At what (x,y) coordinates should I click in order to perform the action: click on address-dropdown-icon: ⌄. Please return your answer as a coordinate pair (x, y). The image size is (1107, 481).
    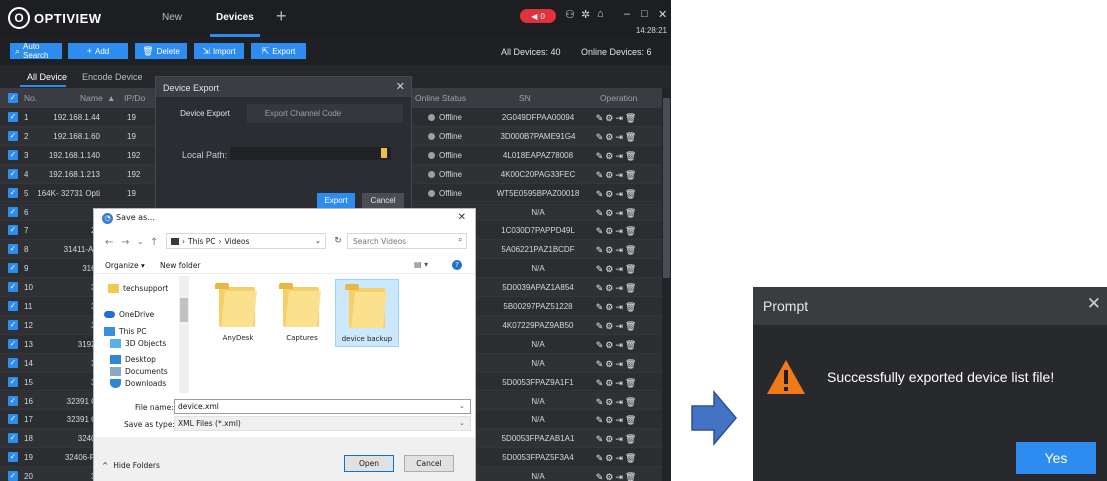
    Looking at the image, I should click on (318, 241).